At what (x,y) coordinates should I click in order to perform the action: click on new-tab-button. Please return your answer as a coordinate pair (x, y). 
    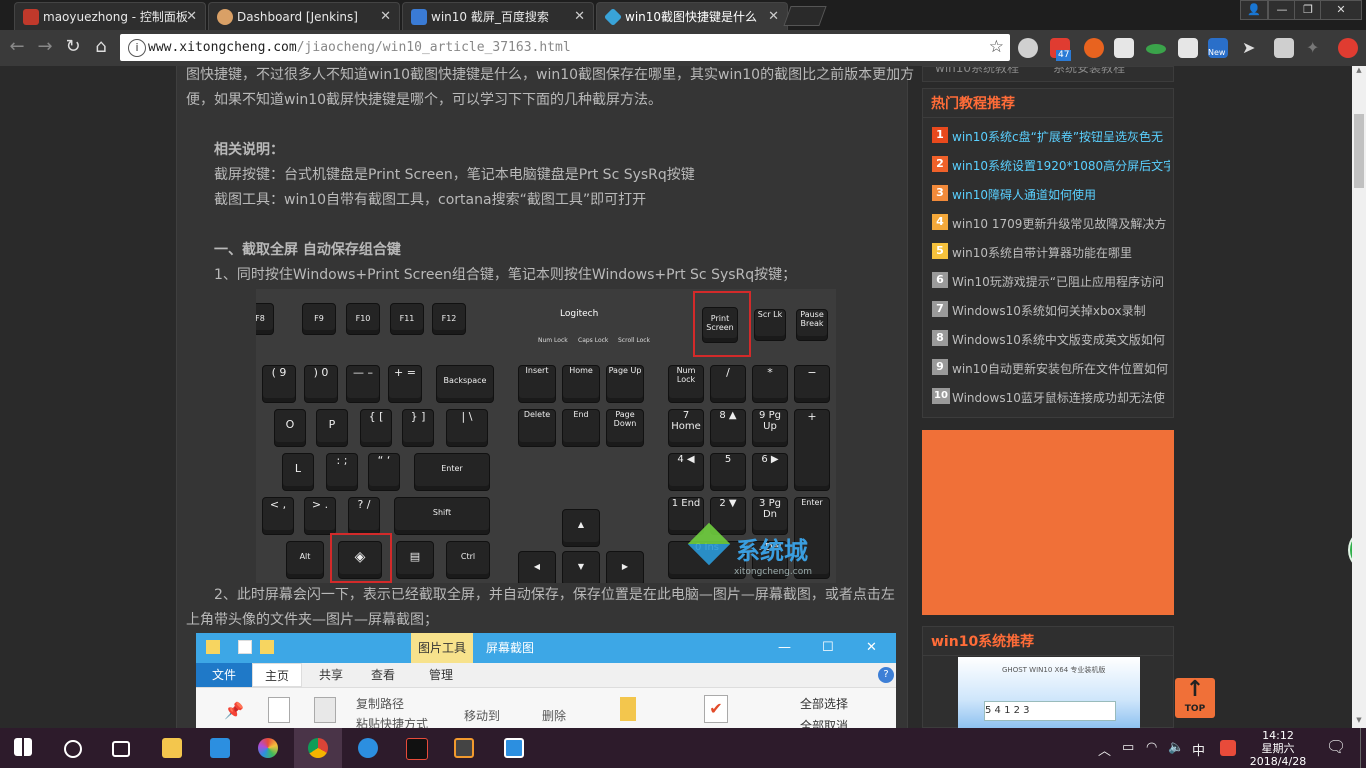
    Looking at the image, I should click on (805, 16).